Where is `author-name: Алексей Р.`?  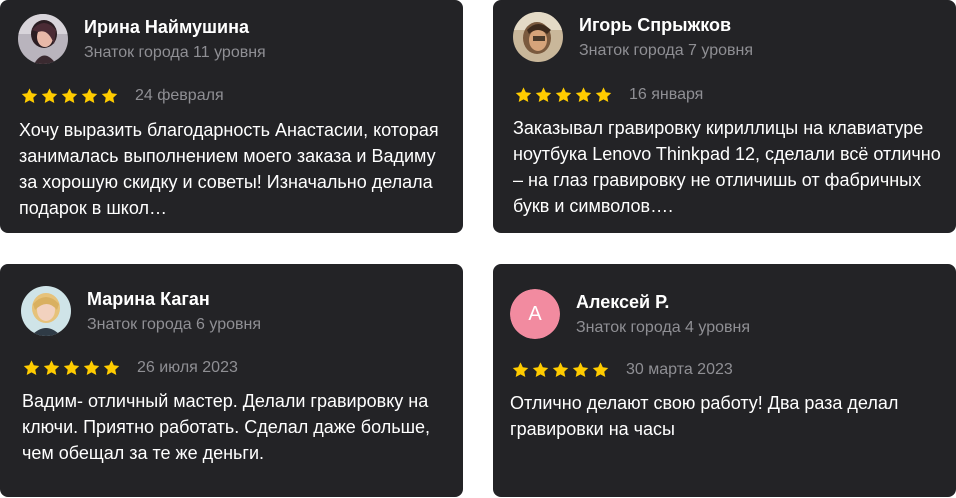
author-name: Алексей Р. is located at coordinates (663, 302).